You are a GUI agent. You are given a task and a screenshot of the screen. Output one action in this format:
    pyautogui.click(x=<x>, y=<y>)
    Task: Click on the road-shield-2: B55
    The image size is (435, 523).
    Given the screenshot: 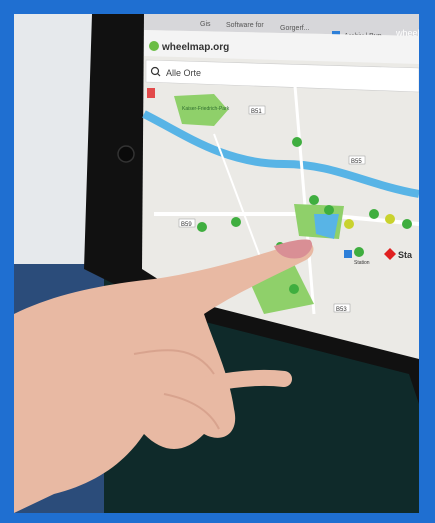 What is the action you would take?
    pyautogui.click(x=356, y=162)
    